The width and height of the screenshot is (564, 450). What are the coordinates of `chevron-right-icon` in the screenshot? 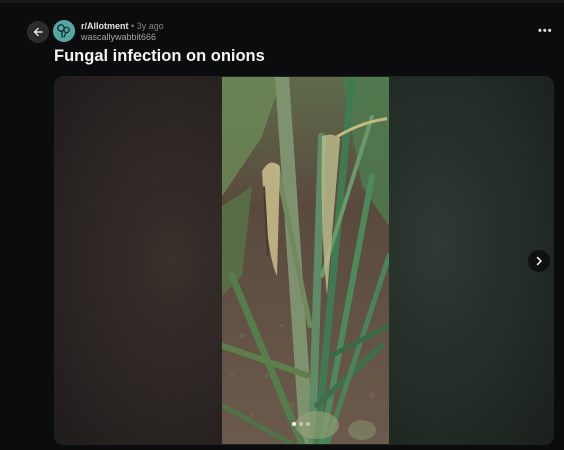 It's located at (539, 261).